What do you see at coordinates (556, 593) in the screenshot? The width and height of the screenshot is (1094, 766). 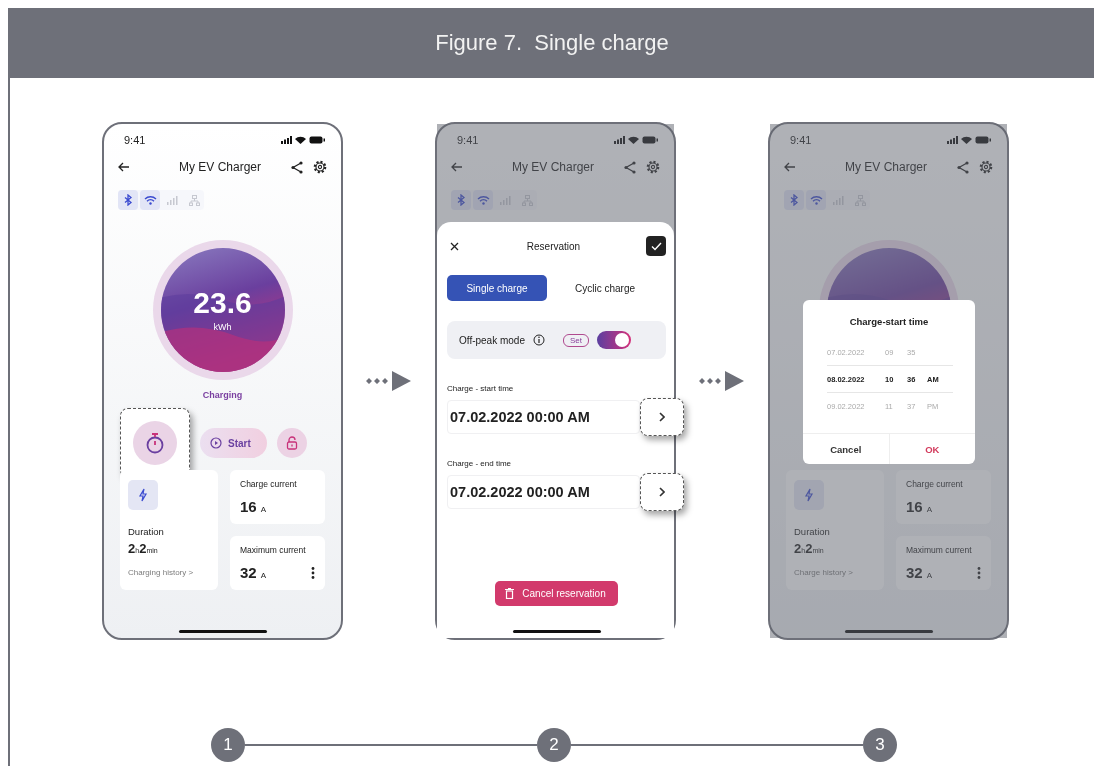 I see `cancel-reservation-button: Cancel reservation` at bounding box center [556, 593].